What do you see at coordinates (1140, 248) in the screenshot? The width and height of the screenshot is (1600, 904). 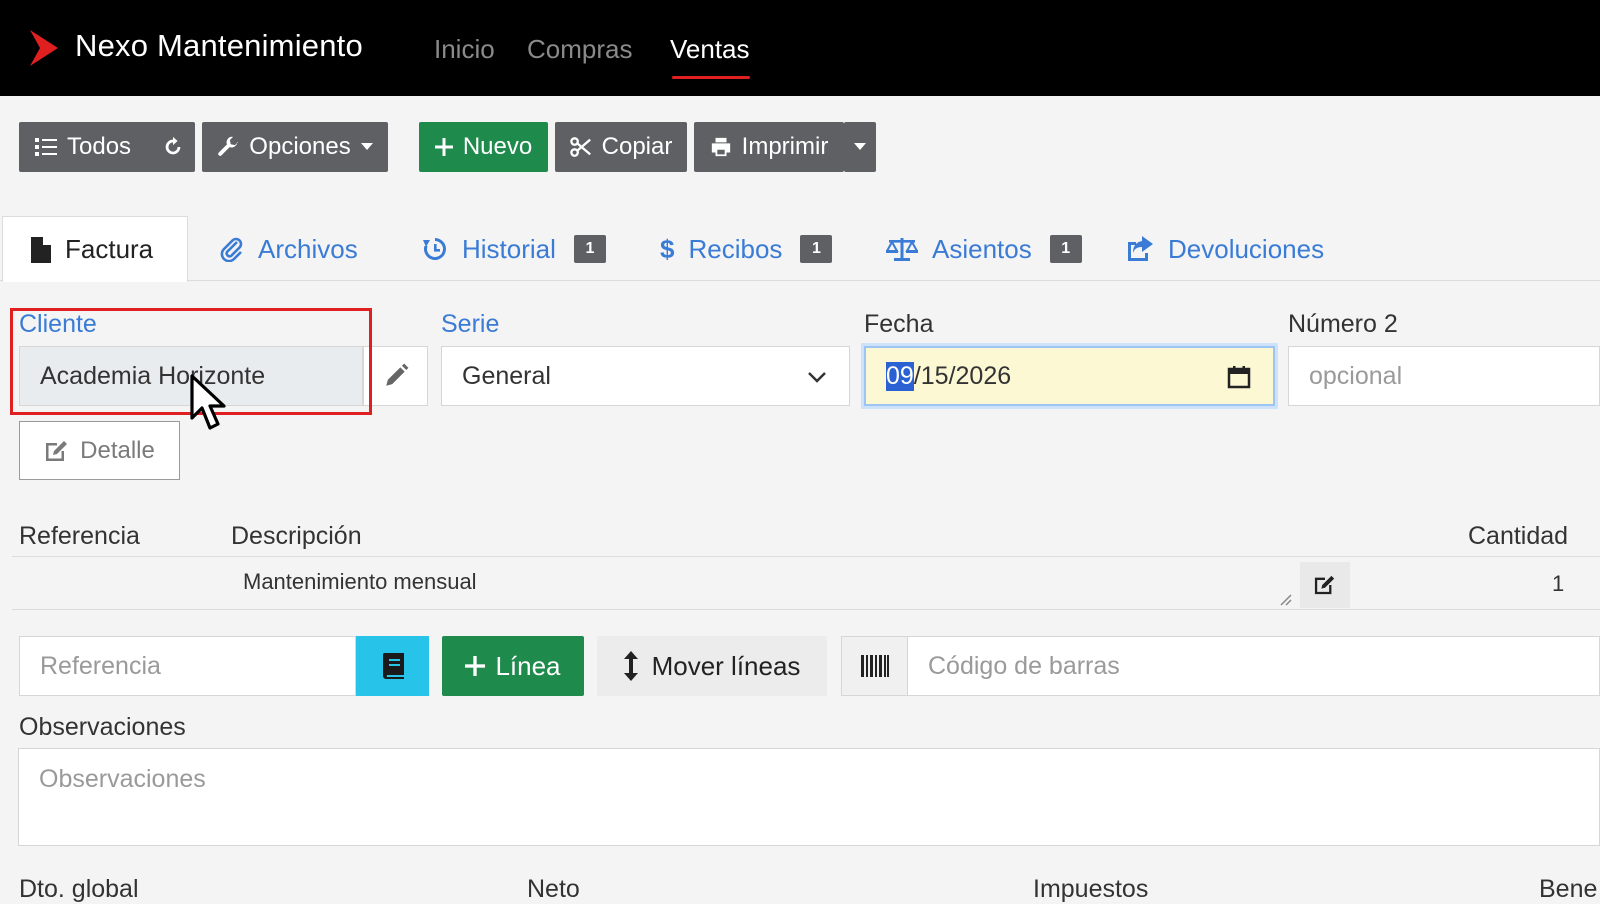 I see `share-square-icon` at bounding box center [1140, 248].